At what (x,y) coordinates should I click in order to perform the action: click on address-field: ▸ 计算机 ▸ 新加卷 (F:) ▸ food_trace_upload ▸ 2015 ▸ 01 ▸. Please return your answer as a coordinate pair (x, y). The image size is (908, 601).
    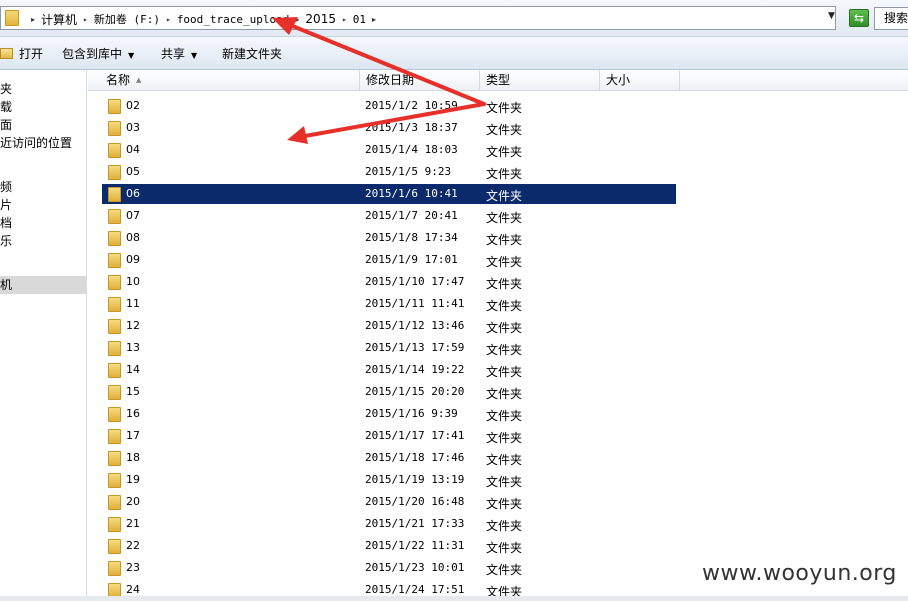
    Looking at the image, I should click on (418, 18).